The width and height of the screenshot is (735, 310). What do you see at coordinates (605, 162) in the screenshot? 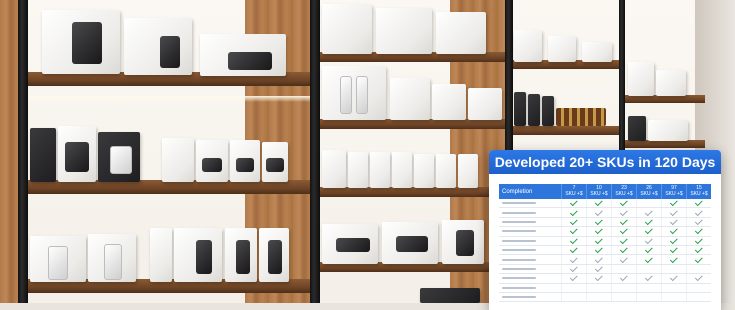
I see `card-title: Developed 20+ SKUs in 120 Days` at bounding box center [605, 162].